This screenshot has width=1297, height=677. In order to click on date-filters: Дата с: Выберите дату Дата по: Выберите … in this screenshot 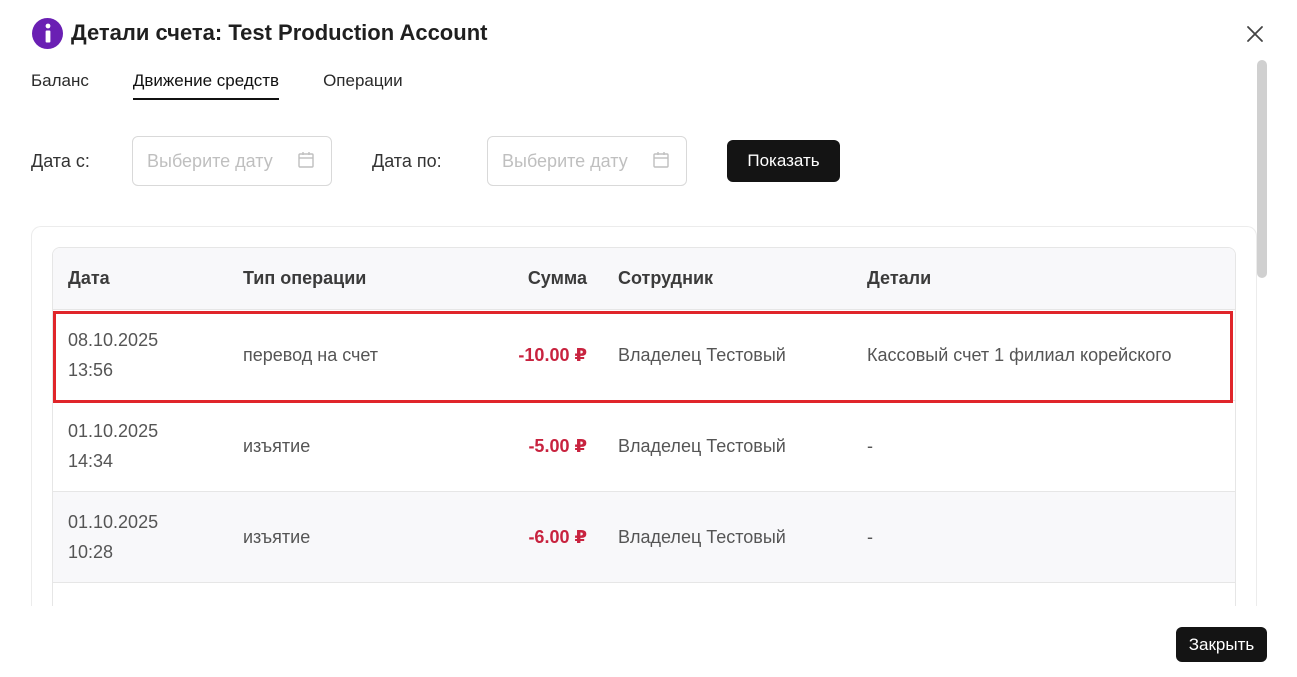, I will do `click(441, 161)`.